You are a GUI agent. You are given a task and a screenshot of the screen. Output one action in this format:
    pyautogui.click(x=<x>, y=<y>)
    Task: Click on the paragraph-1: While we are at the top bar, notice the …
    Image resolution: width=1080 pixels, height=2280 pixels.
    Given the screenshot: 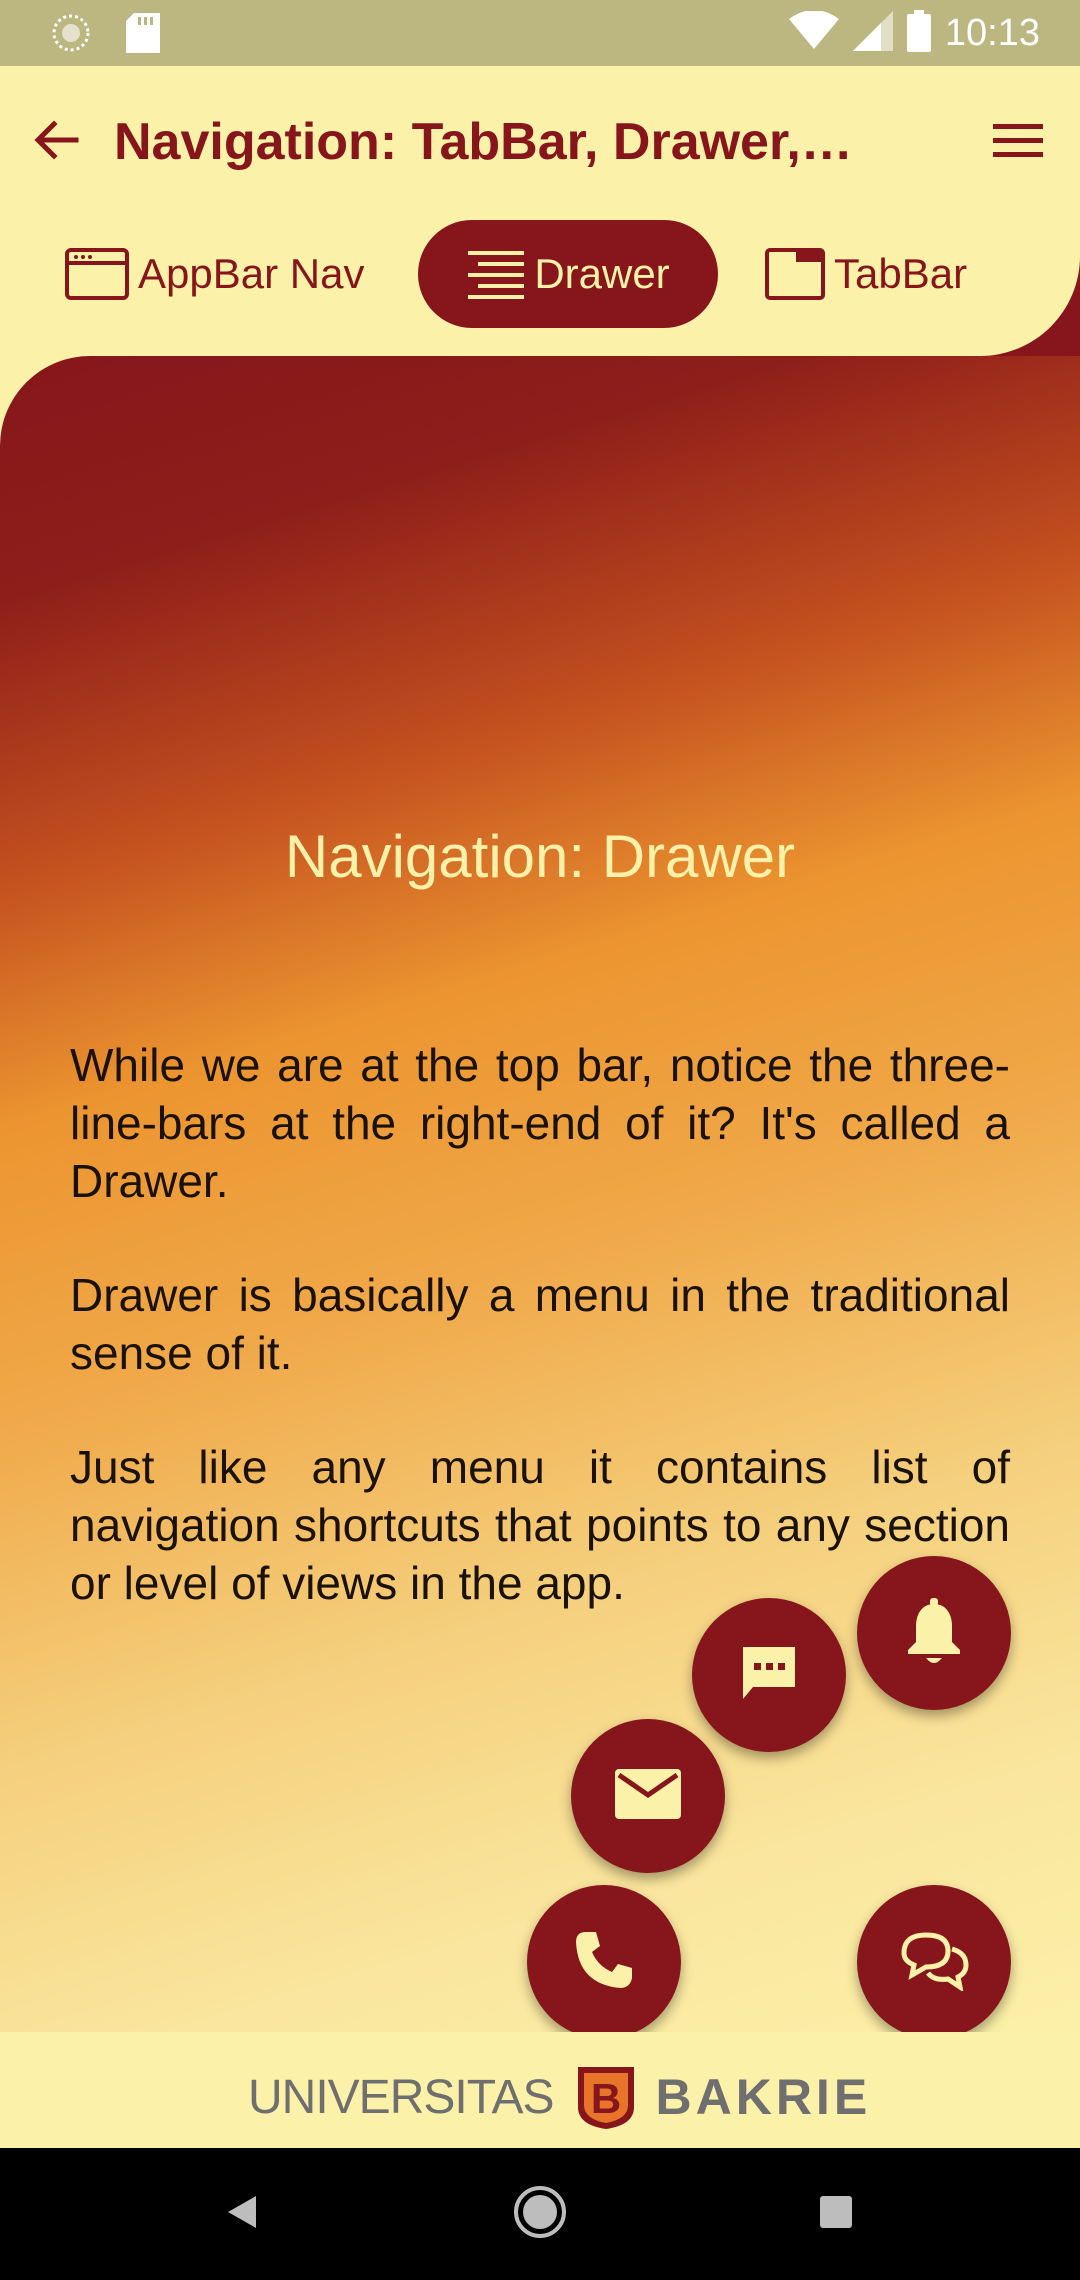 What is the action you would take?
    pyautogui.click(x=540, y=1123)
    